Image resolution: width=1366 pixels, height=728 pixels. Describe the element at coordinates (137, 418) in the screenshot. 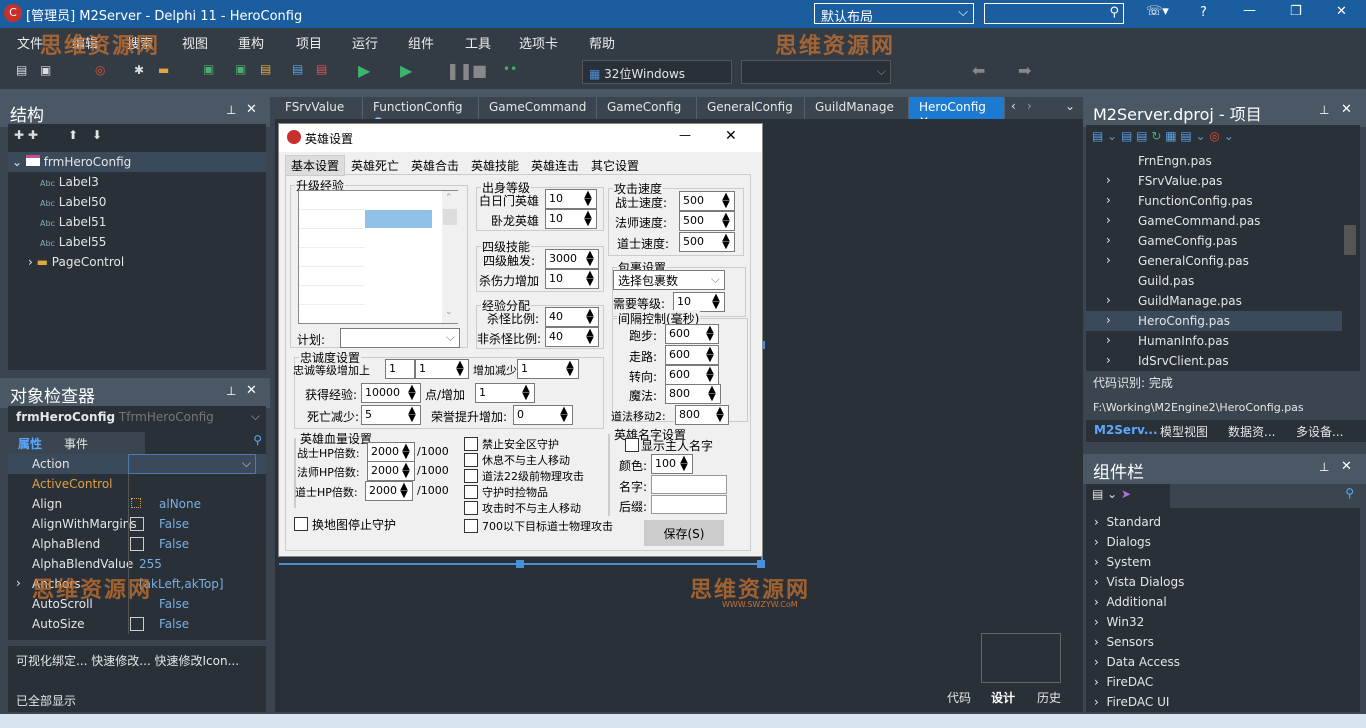

I see `object-selector: frmHeroConfig TfrmHeroConfig ⌵` at that location.